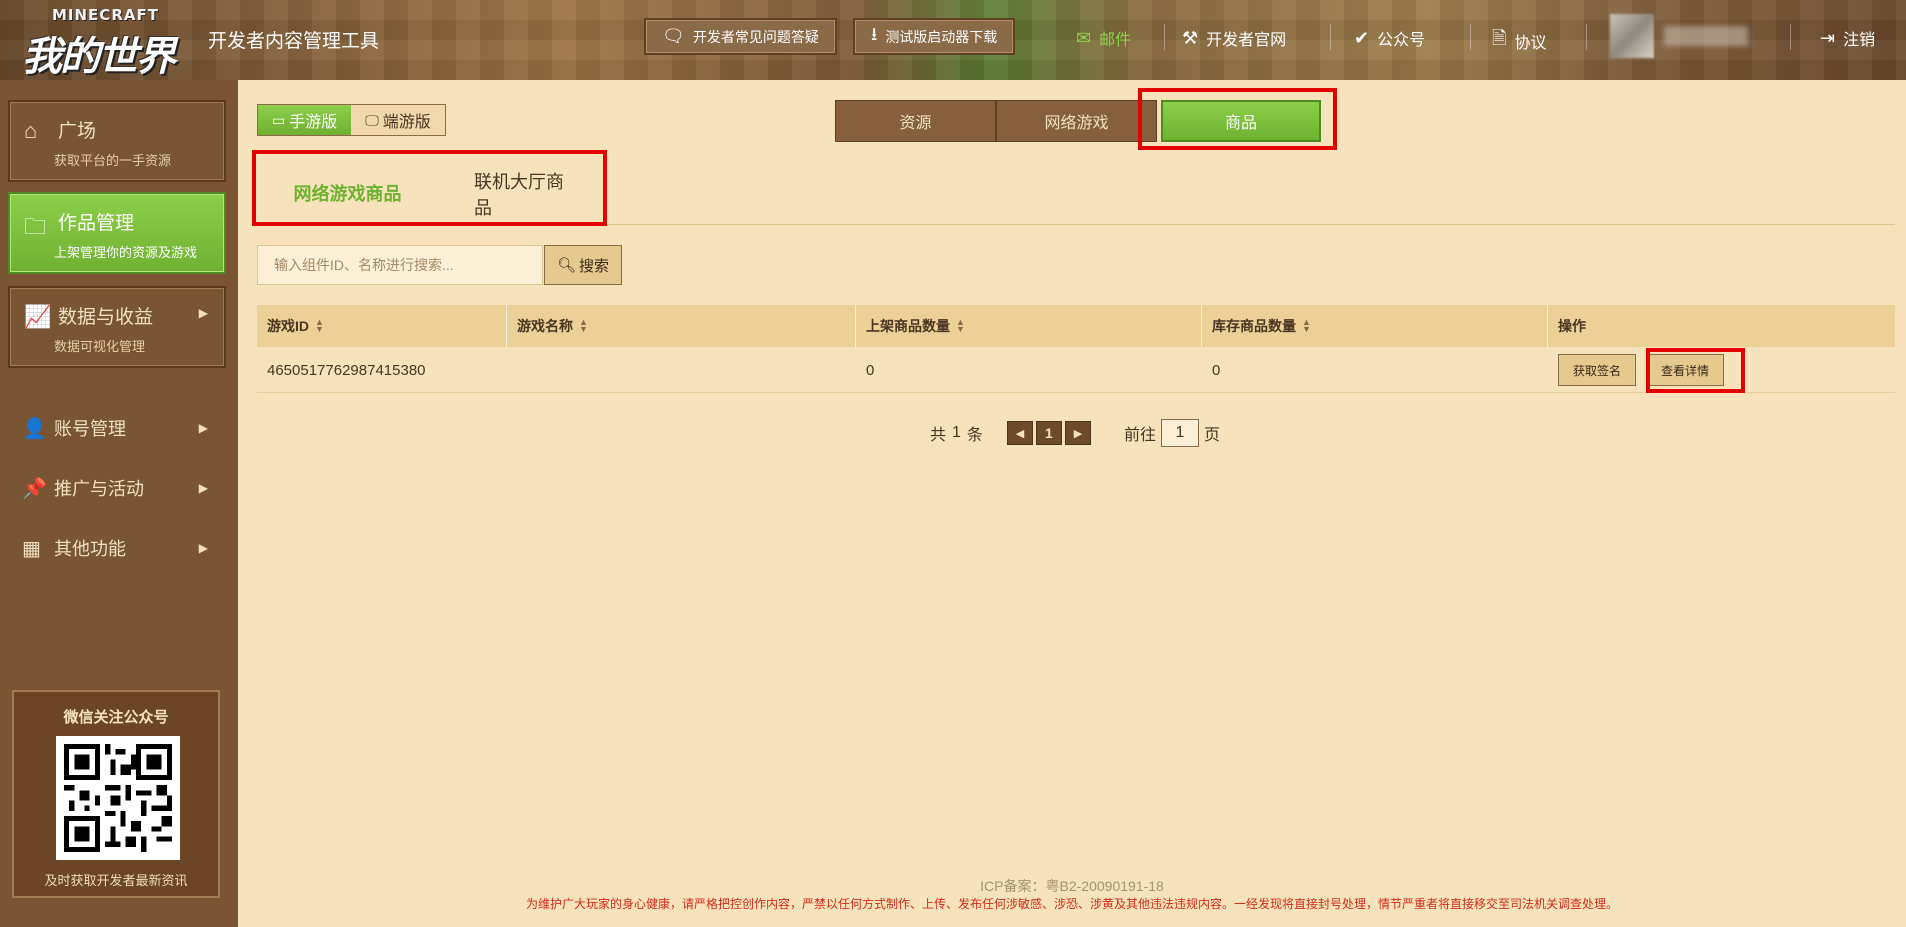  What do you see at coordinates (126, 252) in the screenshot?
I see `sidebar-card-subtitle: 上架管理你的资源及游戏` at bounding box center [126, 252].